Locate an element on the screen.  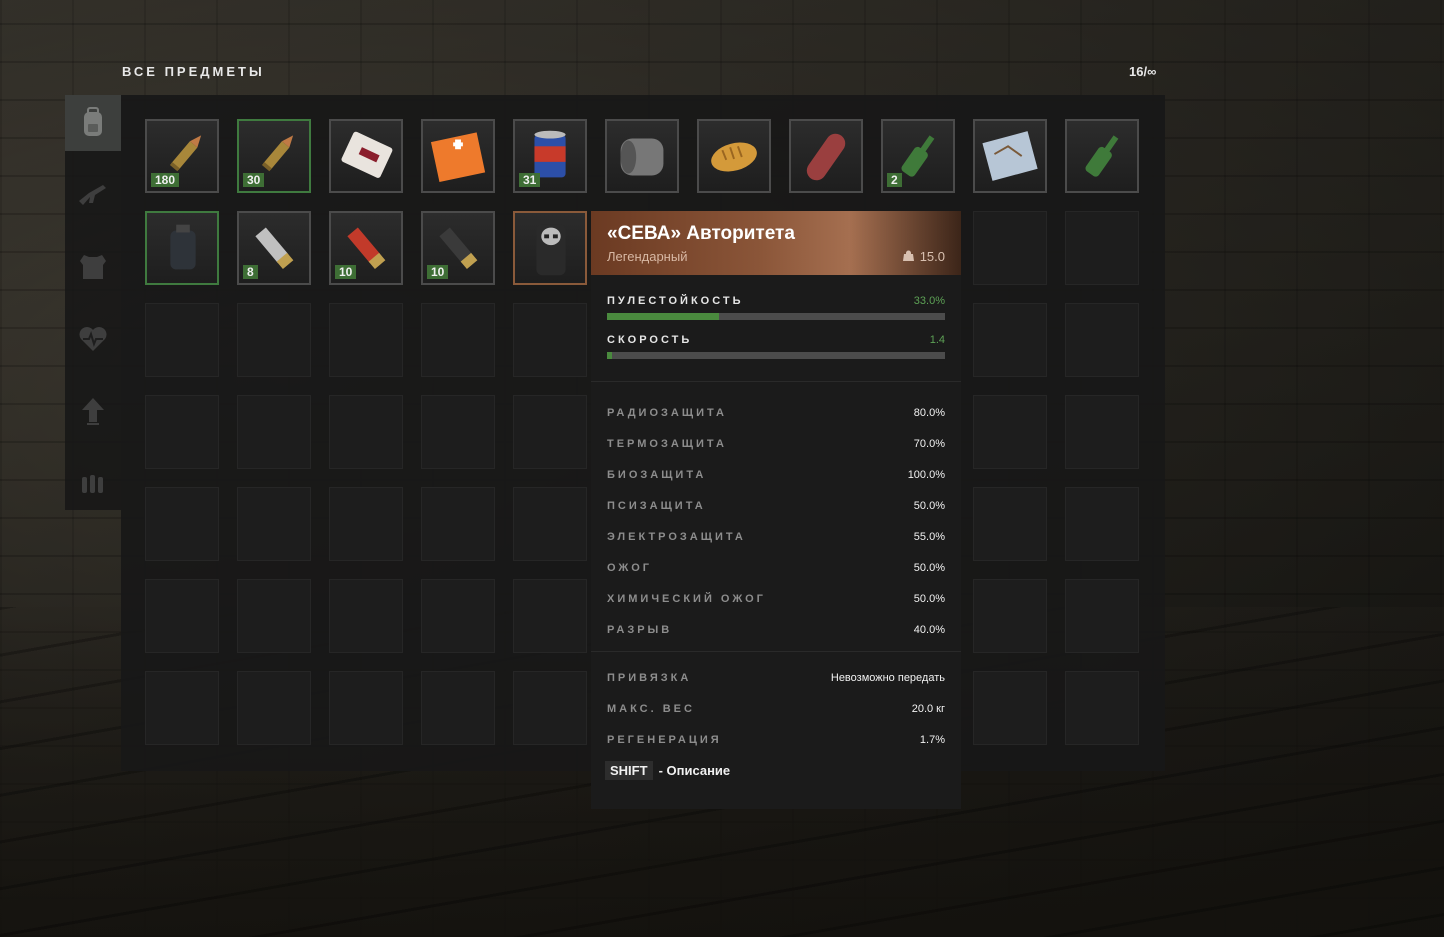
tab-medical is located at coordinates (93, 339).